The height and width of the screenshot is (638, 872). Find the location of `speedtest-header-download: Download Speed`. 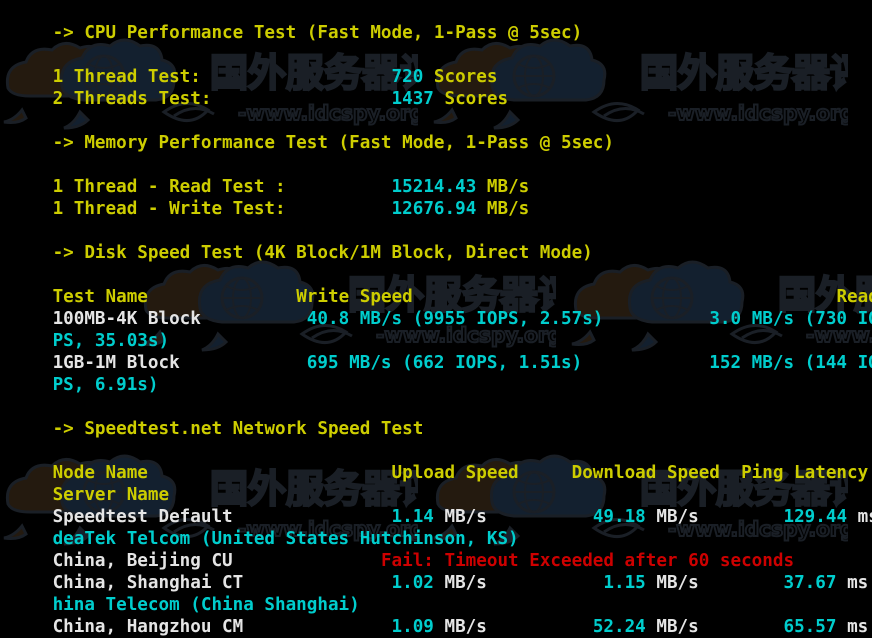

speedtest-header-download: Download Speed is located at coordinates (645, 473).